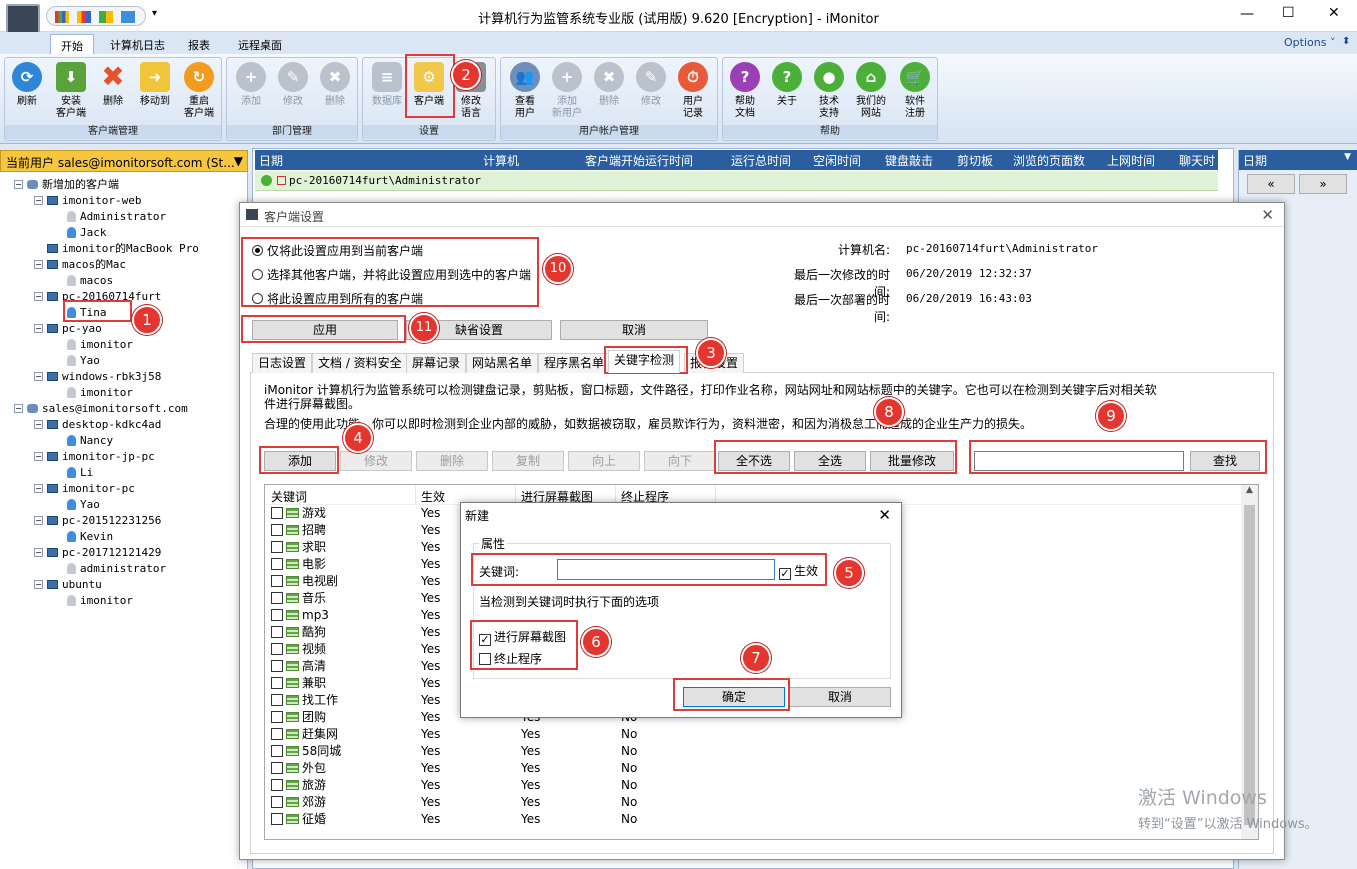  Describe the element at coordinates (1334, 13) in the screenshot. I see `close-button: ✕` at that location.